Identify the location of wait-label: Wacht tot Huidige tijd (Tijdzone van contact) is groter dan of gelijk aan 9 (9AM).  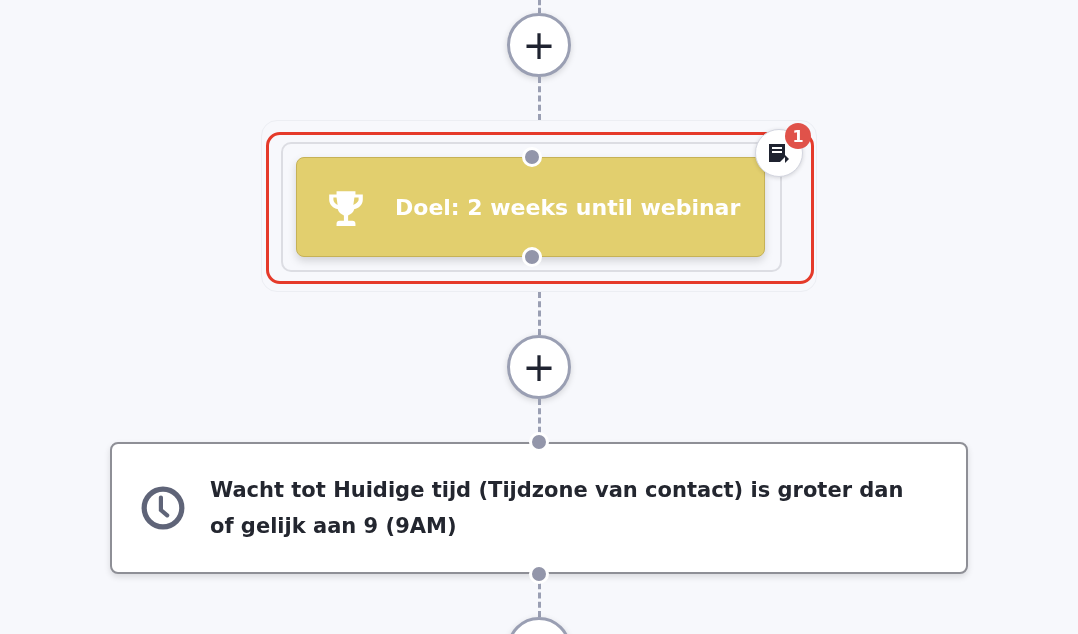
(557, 508).